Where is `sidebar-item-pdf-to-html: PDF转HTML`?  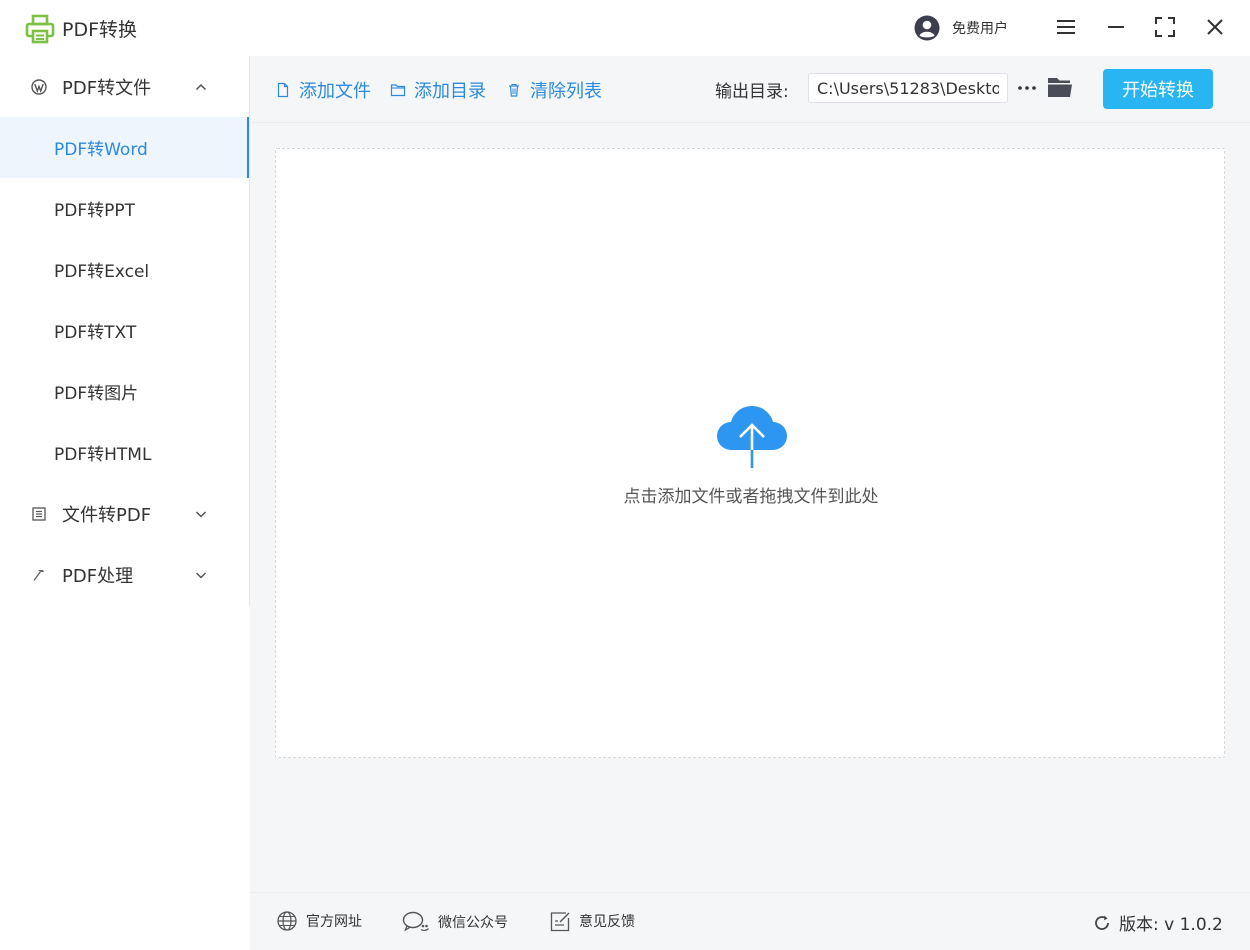 sidebar-item-pdf-to-html: PDF转HTML is located at coordinates (124, 452).